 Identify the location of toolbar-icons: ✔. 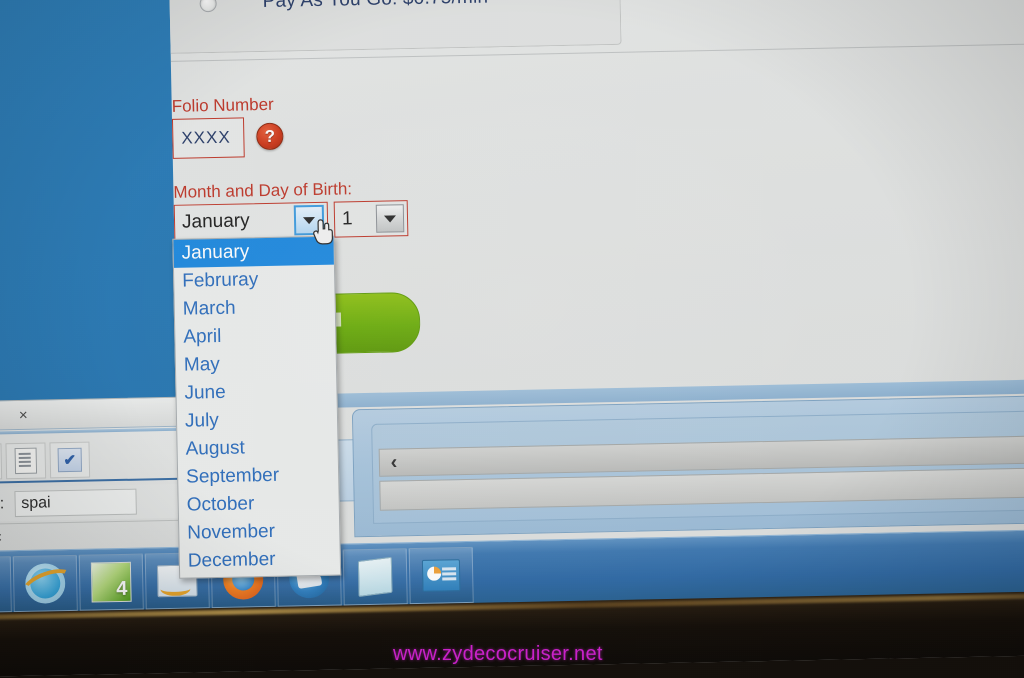
(99, 461).